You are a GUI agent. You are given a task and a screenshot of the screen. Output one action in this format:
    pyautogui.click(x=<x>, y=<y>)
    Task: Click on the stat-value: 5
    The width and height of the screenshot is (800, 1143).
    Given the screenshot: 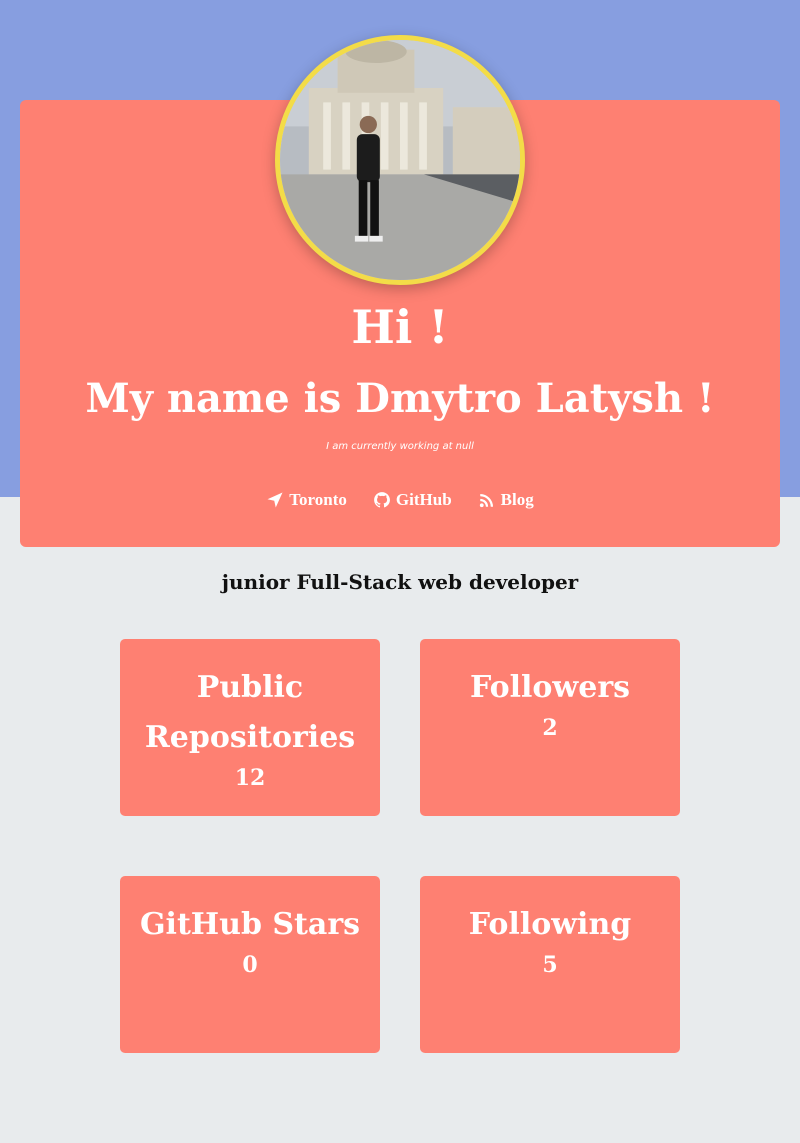 What is the action you would take?
    pyautogui.click(x=550, y=965)
    